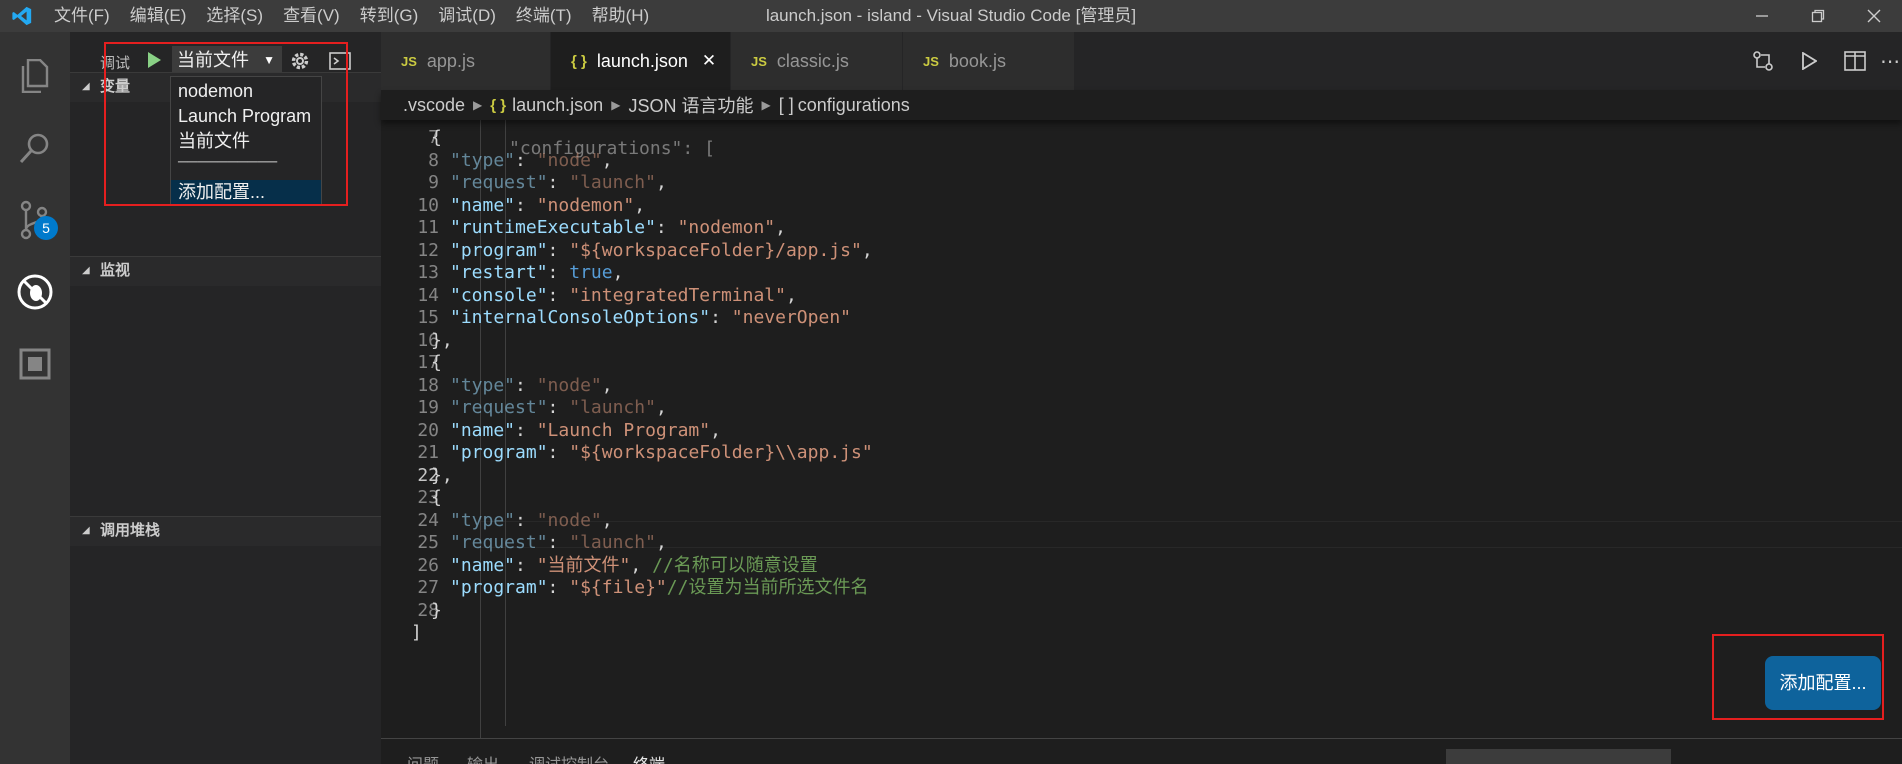 This screenshot has width=1902, height=764. What do you see at coordinates (434, 105) in the screenshot?
I see `breadcrumb-folder: .vscode` at bounding box center [434, 105].